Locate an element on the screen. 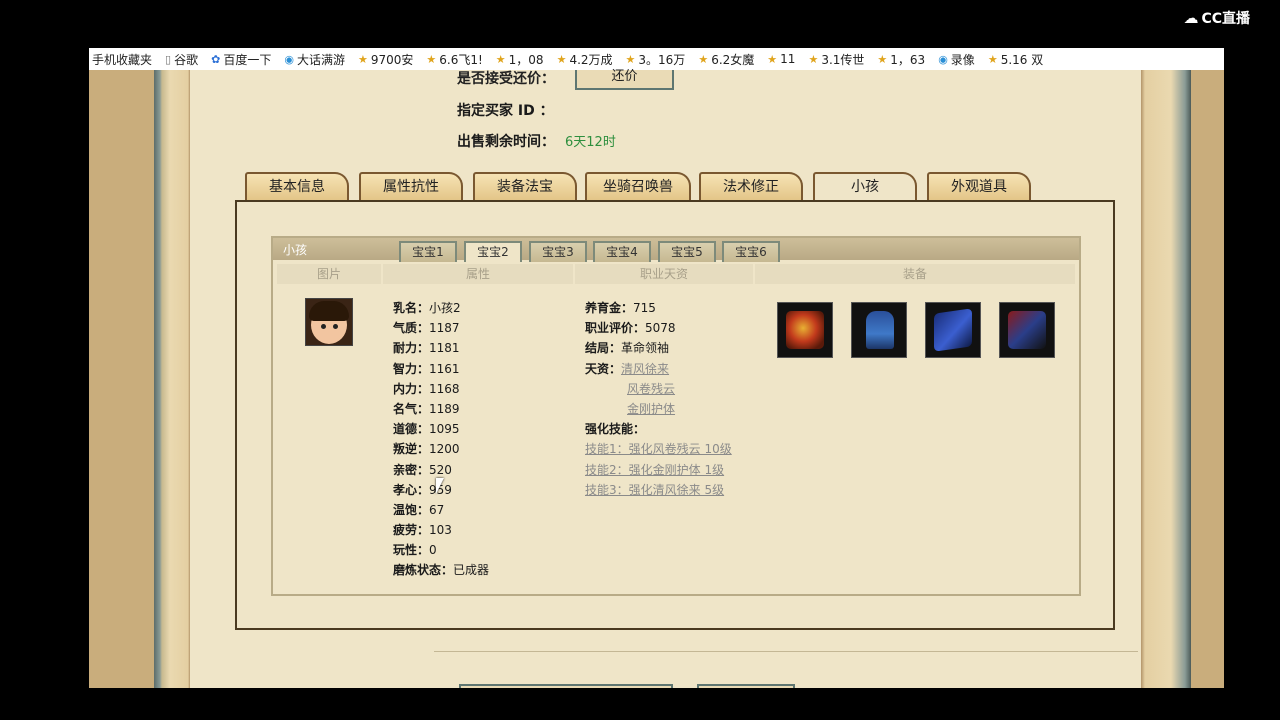  bookmark-item: ★ 3。16万 is located at coordinates (656, 59).